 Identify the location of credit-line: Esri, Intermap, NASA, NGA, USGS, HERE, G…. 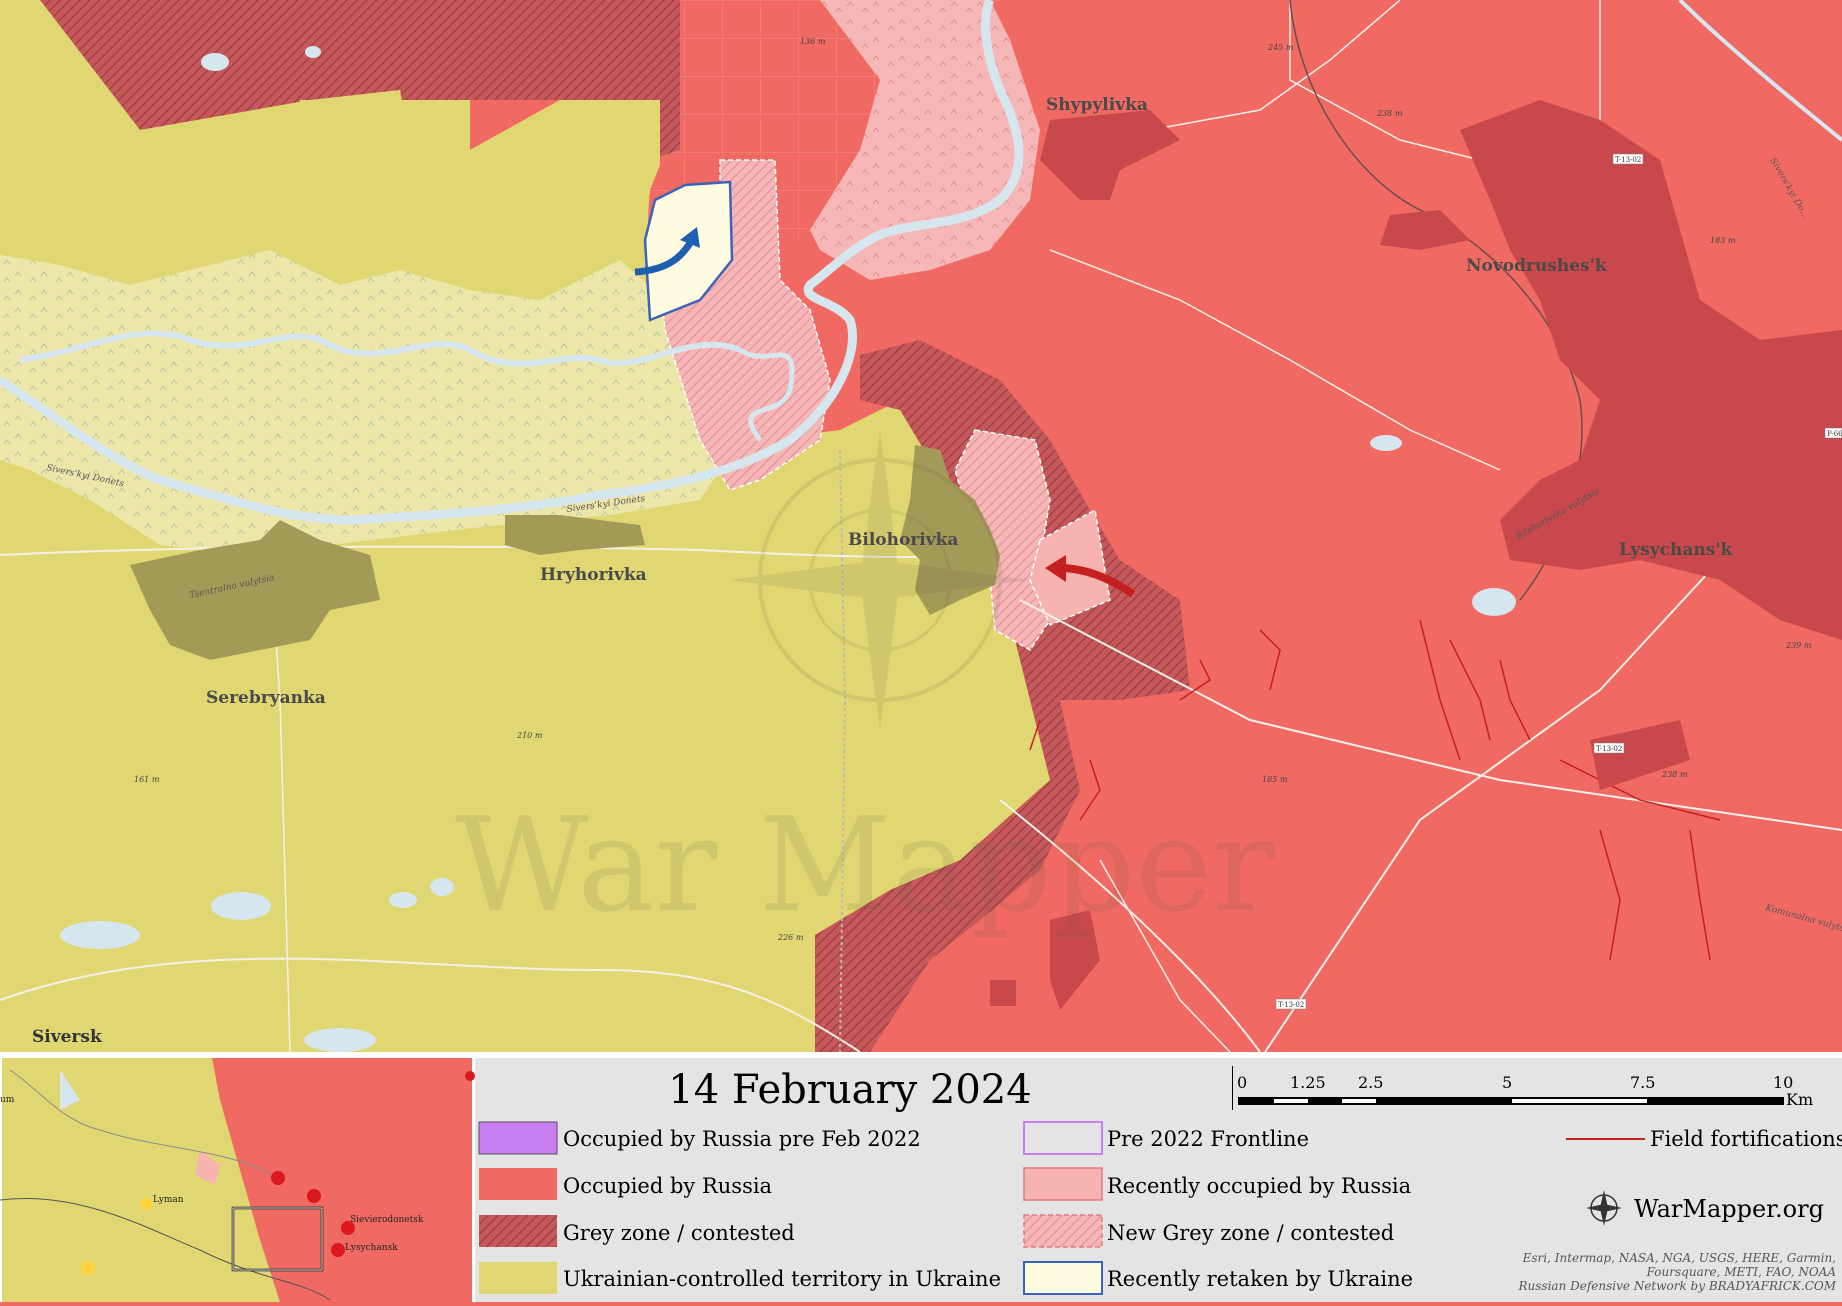
(1679, 1258).